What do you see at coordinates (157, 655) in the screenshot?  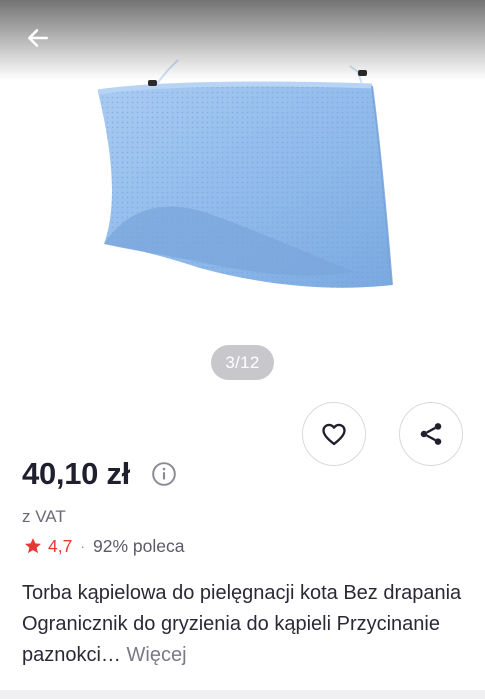 I see `more-link: Więcej` at bounding box center [157, 655].